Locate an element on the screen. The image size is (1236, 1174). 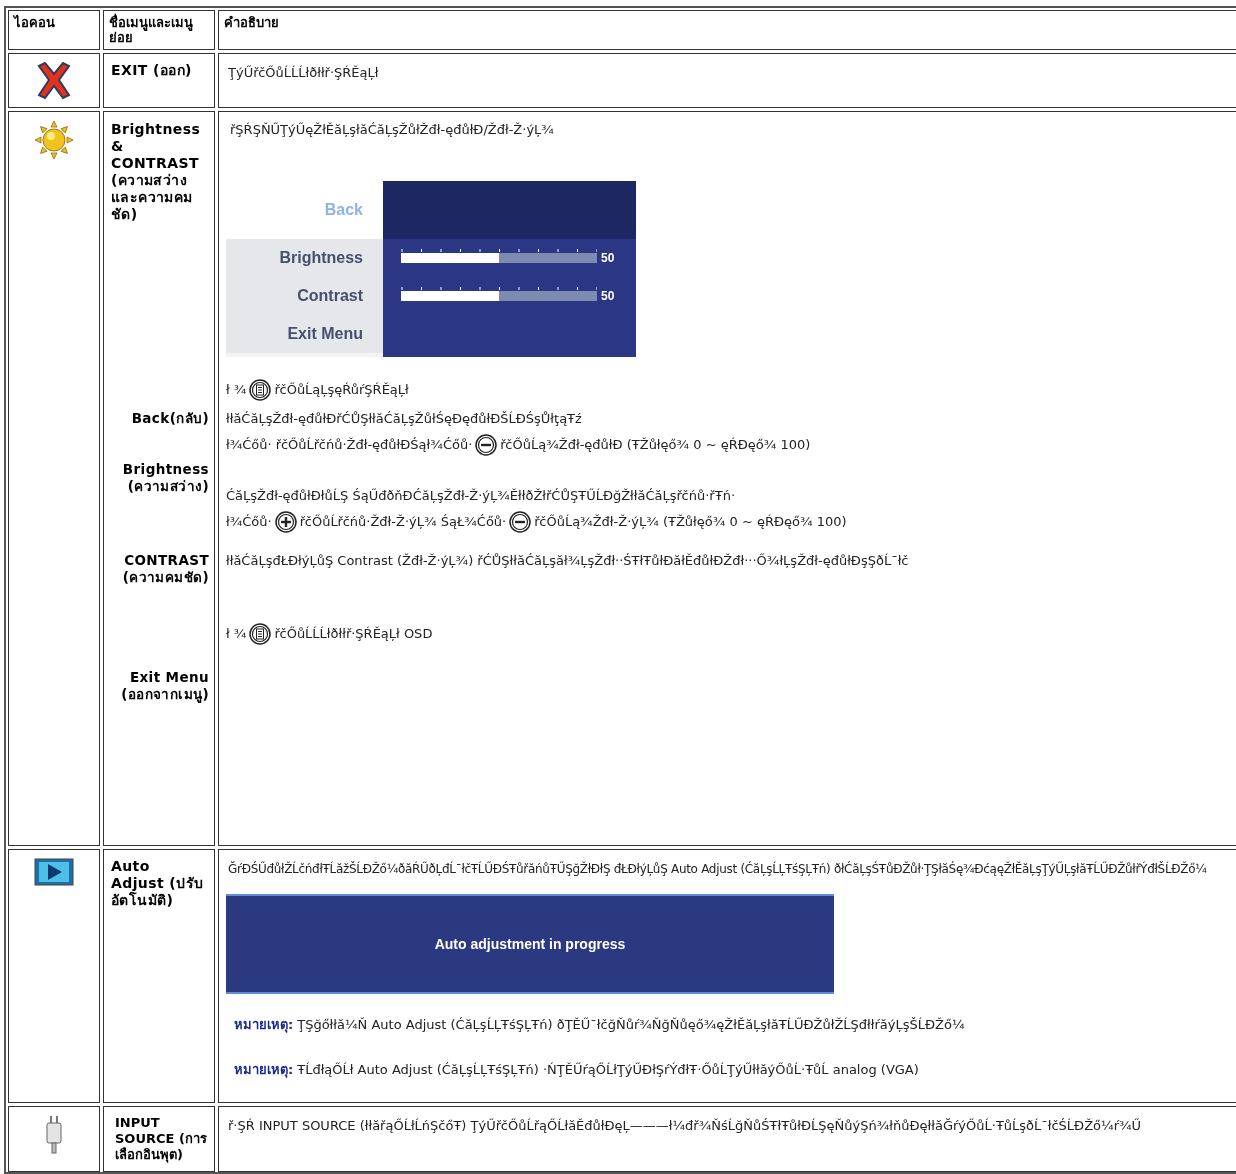
description-text: řŞŔŞŇŰŢýŰęŽłĚăĻşłăĆăĻşŽůłŽđł‑ęđůłĐ/Žđł‑Ž·ýĻ¾ is located at coordinates (392, 130).